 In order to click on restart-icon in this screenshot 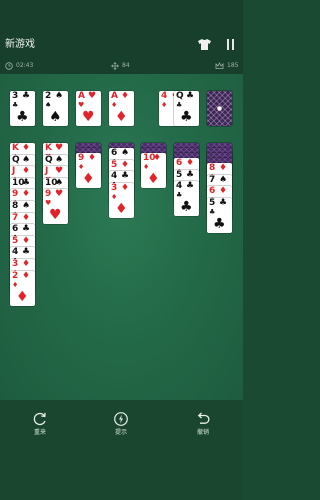, I will do `click(39, 419)`.